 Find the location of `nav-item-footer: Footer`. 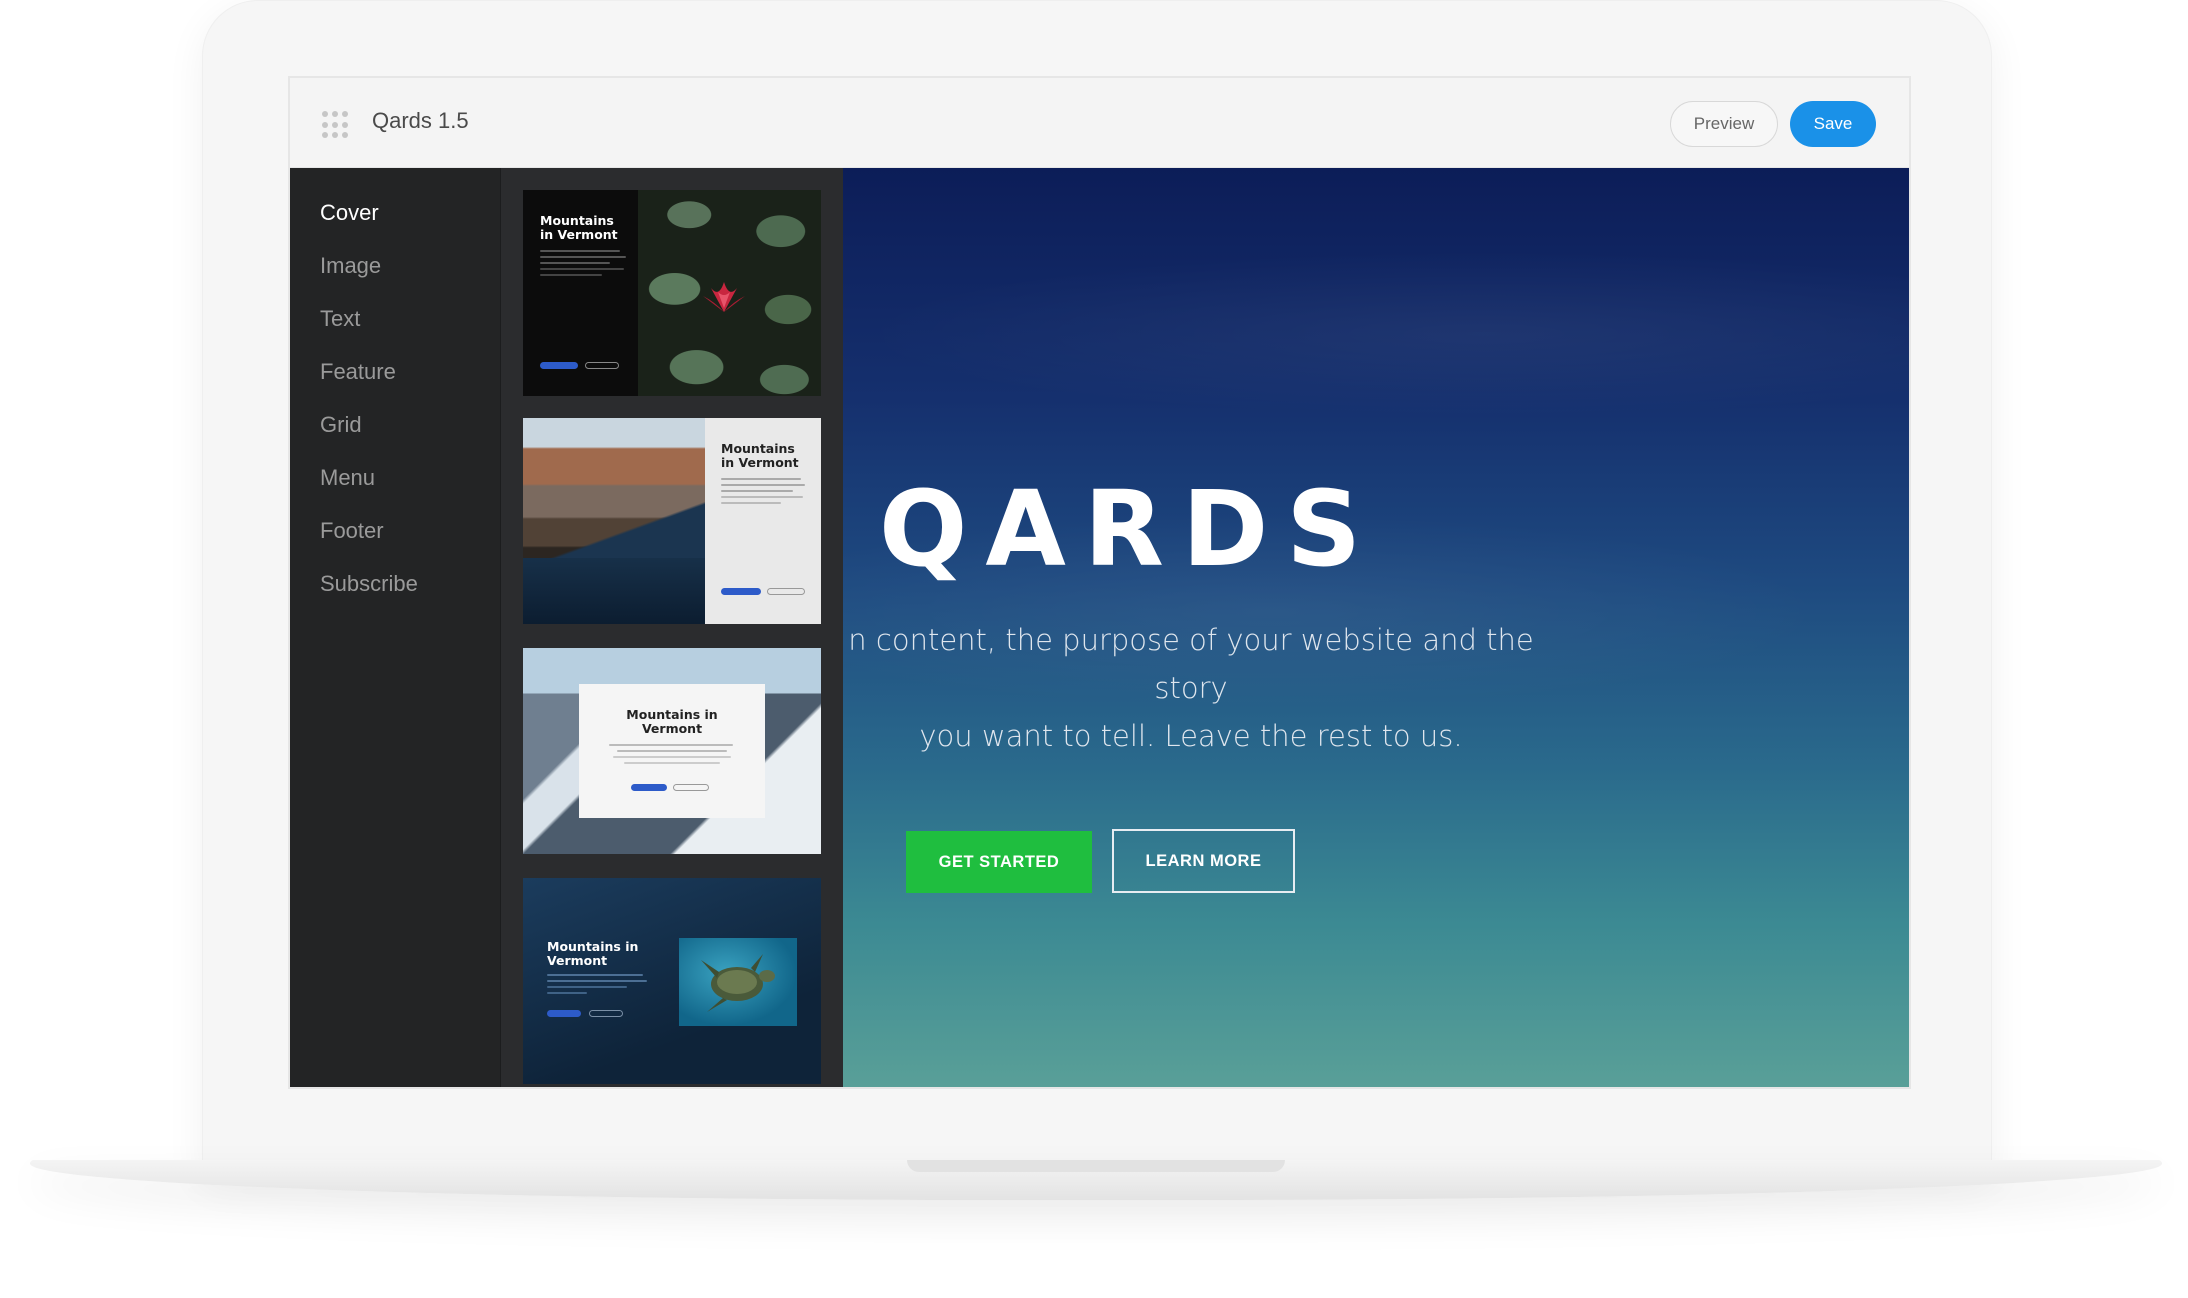

nav-item-footer: Footer is located at coordinates (352, 531).